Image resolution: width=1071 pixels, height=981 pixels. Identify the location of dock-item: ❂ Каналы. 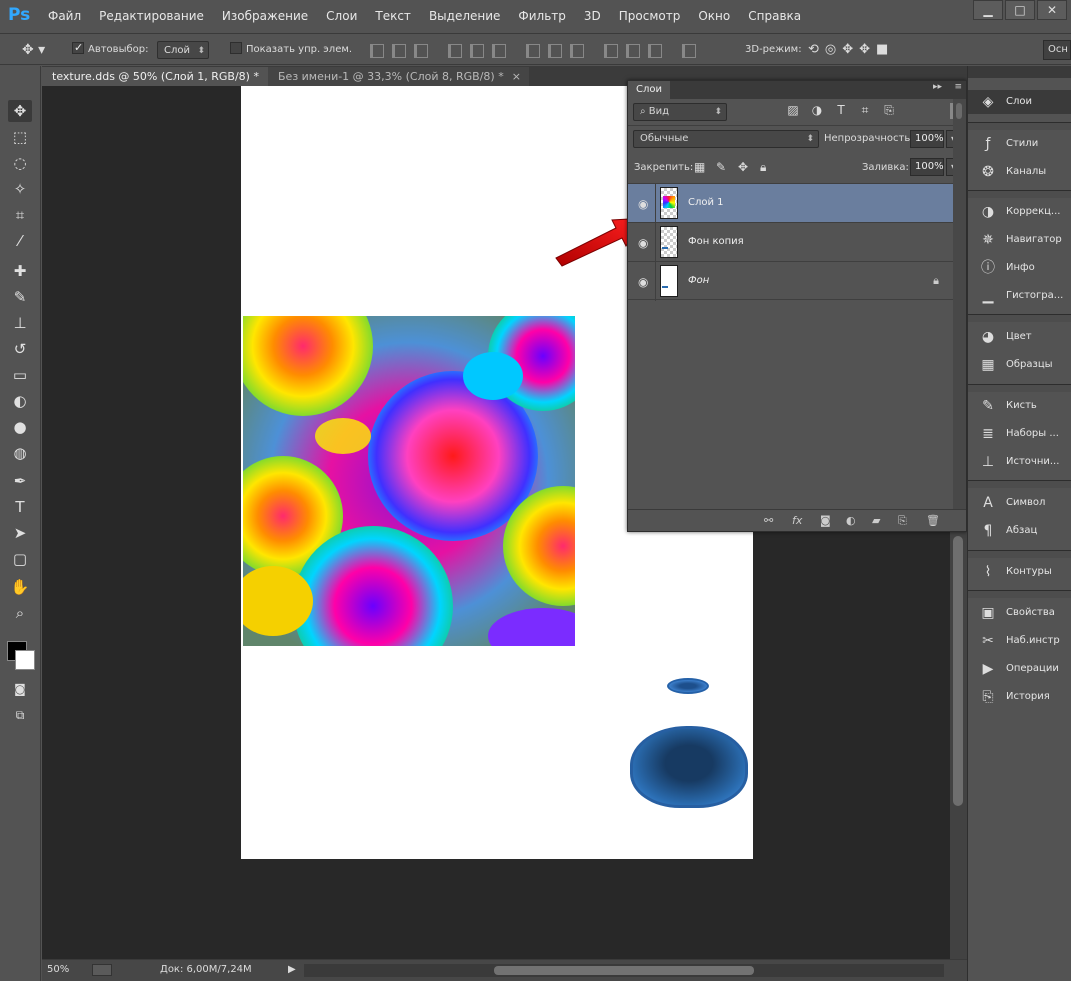
(1019, 172).